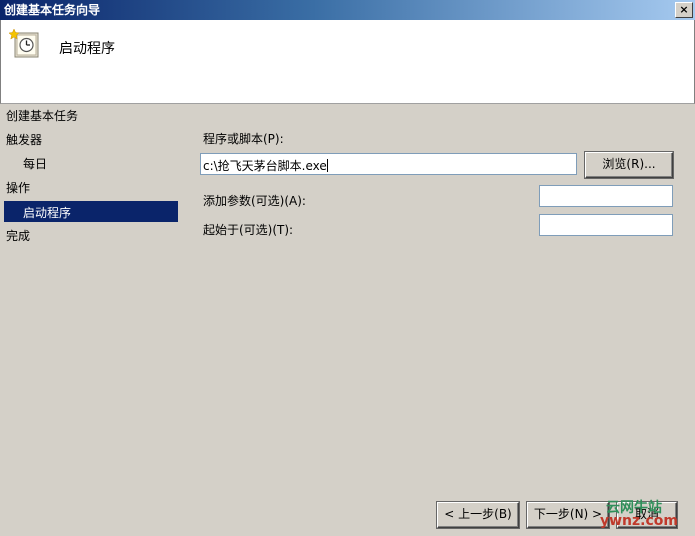 This screenshot has width=695, height=536. Describe the element at coordinates (42, 116) in the screenshot. I see `nav-section-title: 创建基本任务` at that location.